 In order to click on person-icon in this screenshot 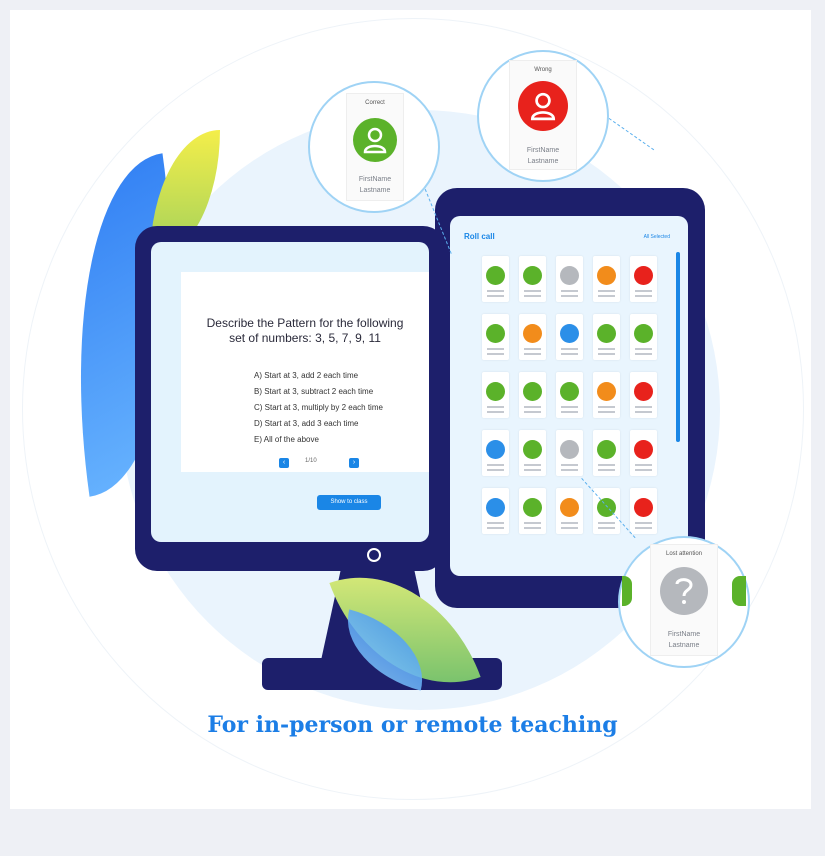, I will do `click(543, 106)`.